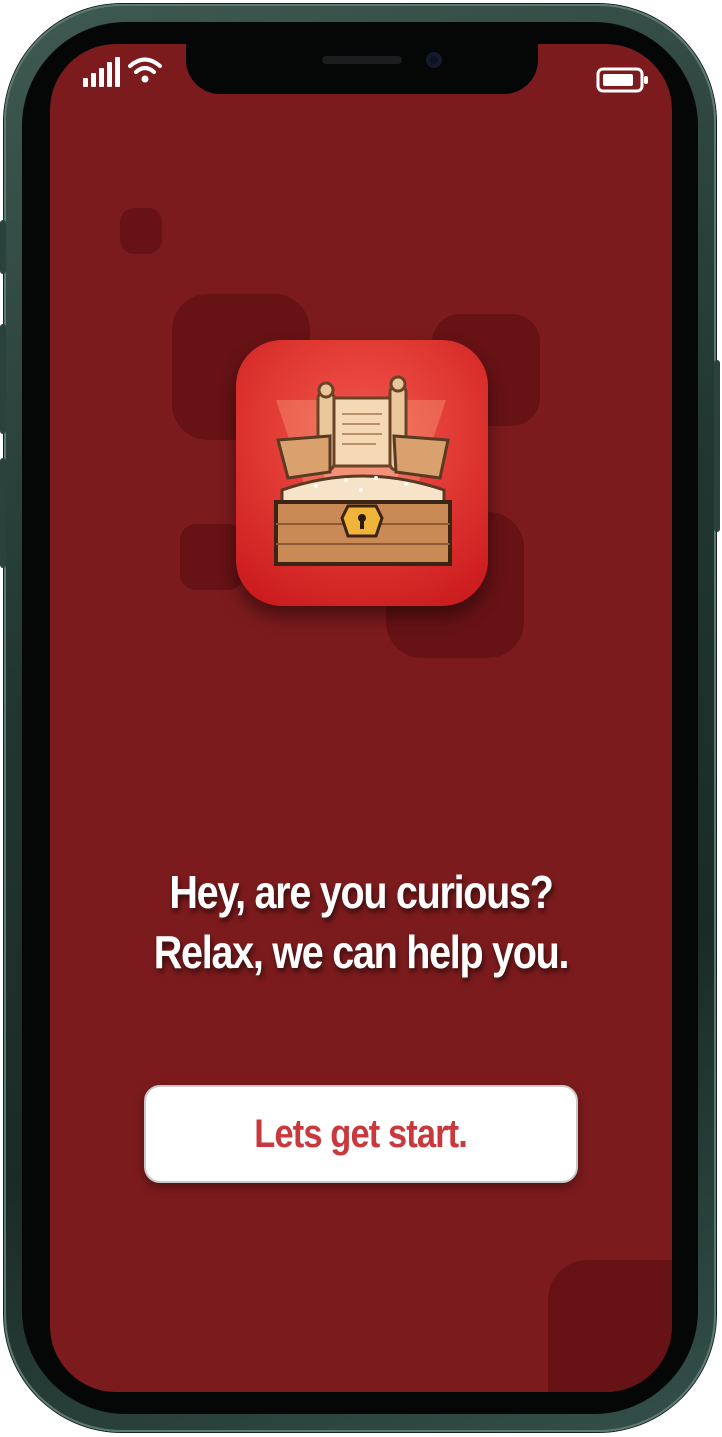 The height and width of the screenshot is (1437, 722). What do you see at coordinates (3, 379) in the screenshot?
I see `volume-up-button` at bounding box center [3, 379].